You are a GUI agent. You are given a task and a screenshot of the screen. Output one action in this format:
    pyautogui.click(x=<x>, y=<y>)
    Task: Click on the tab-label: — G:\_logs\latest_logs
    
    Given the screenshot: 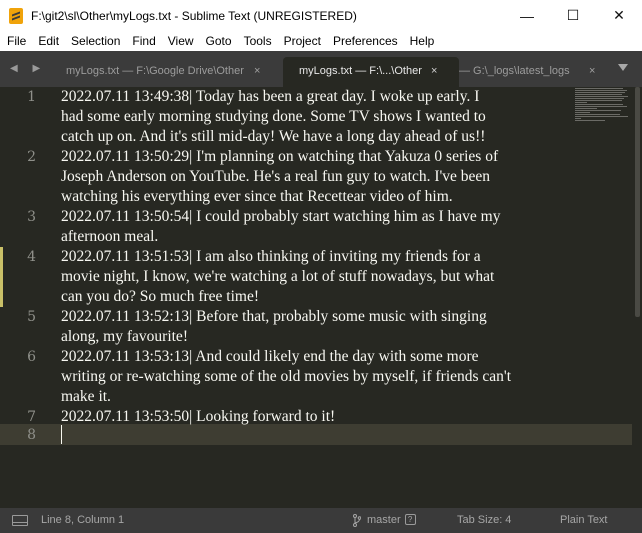 What is the action you would take?
    pyautogui.click(x=514, y=71)
    